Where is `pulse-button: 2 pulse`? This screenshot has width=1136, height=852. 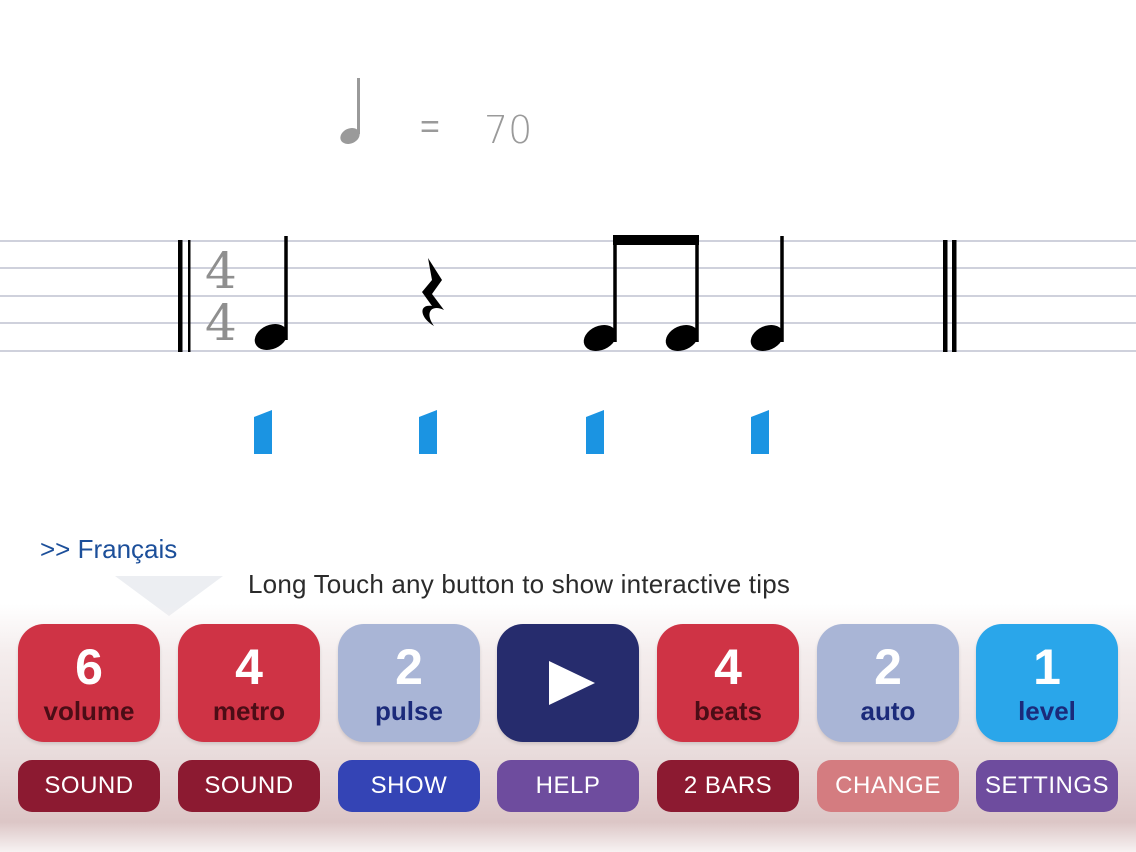
pulse-button: 2 pulse is located at coordinates (409, 683).